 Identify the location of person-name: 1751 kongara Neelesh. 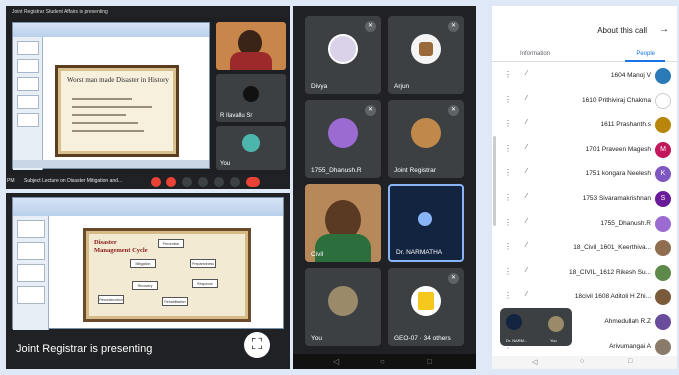
(618, 174).